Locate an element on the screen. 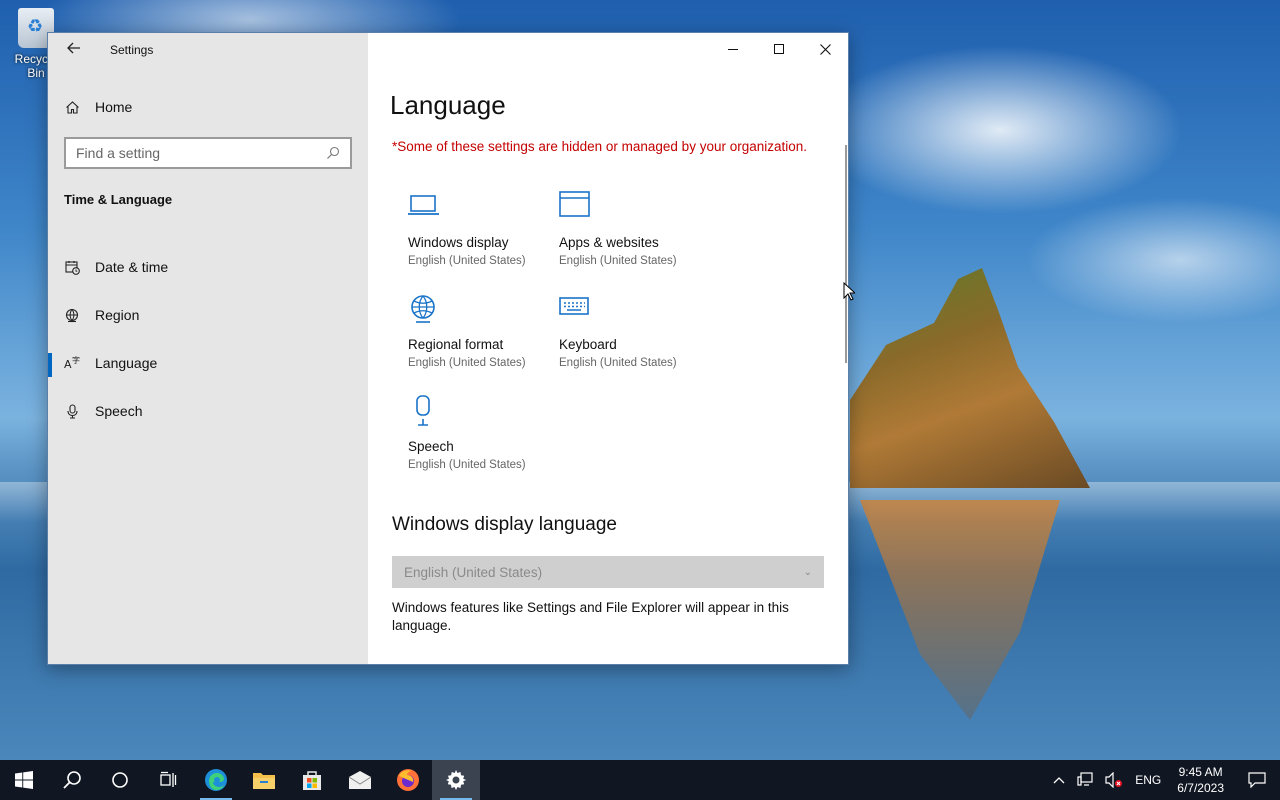 This screenshot has height=800, width=1280. taskbar-store is located at coordinates (312, 780).